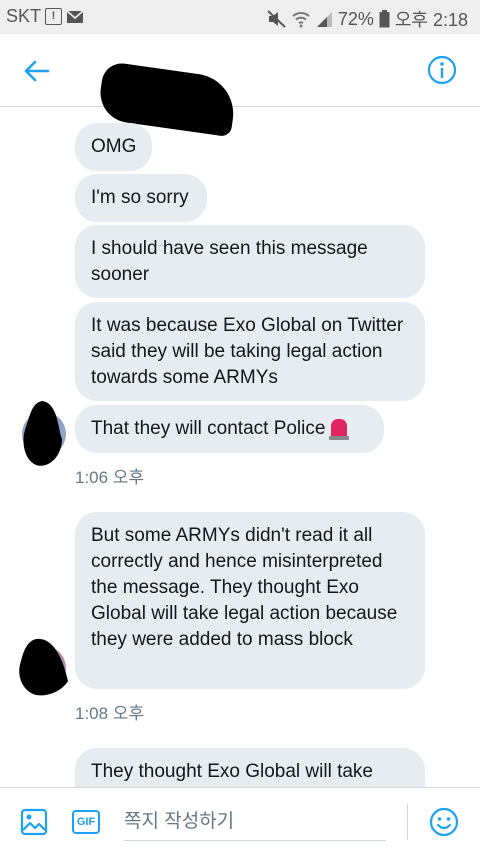  I want to click on alert-icon: !, so click(54, 16).